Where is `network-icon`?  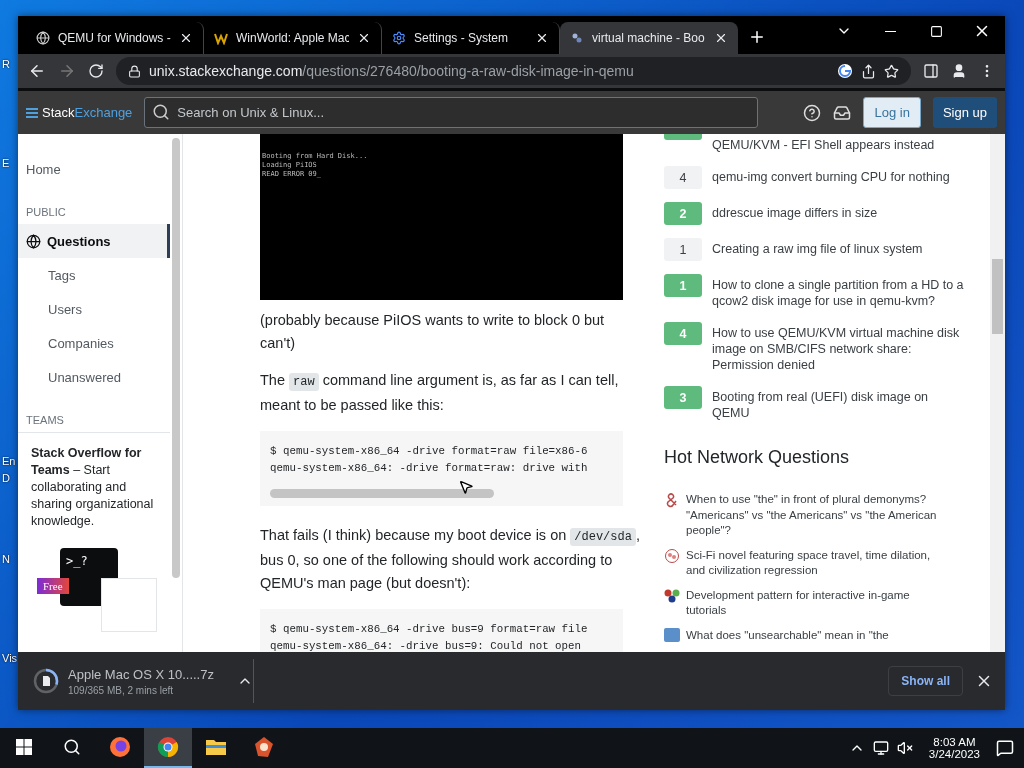
network-icon is located at coordinates (880, 748).